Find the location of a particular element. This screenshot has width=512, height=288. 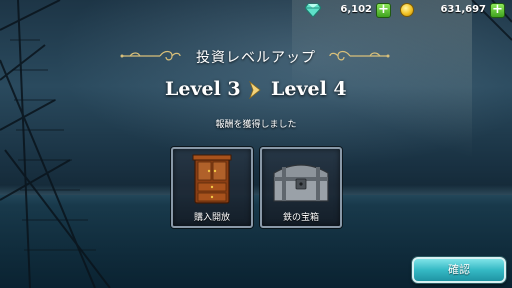

ornament-right-icon is located at coordinates (359, 55).